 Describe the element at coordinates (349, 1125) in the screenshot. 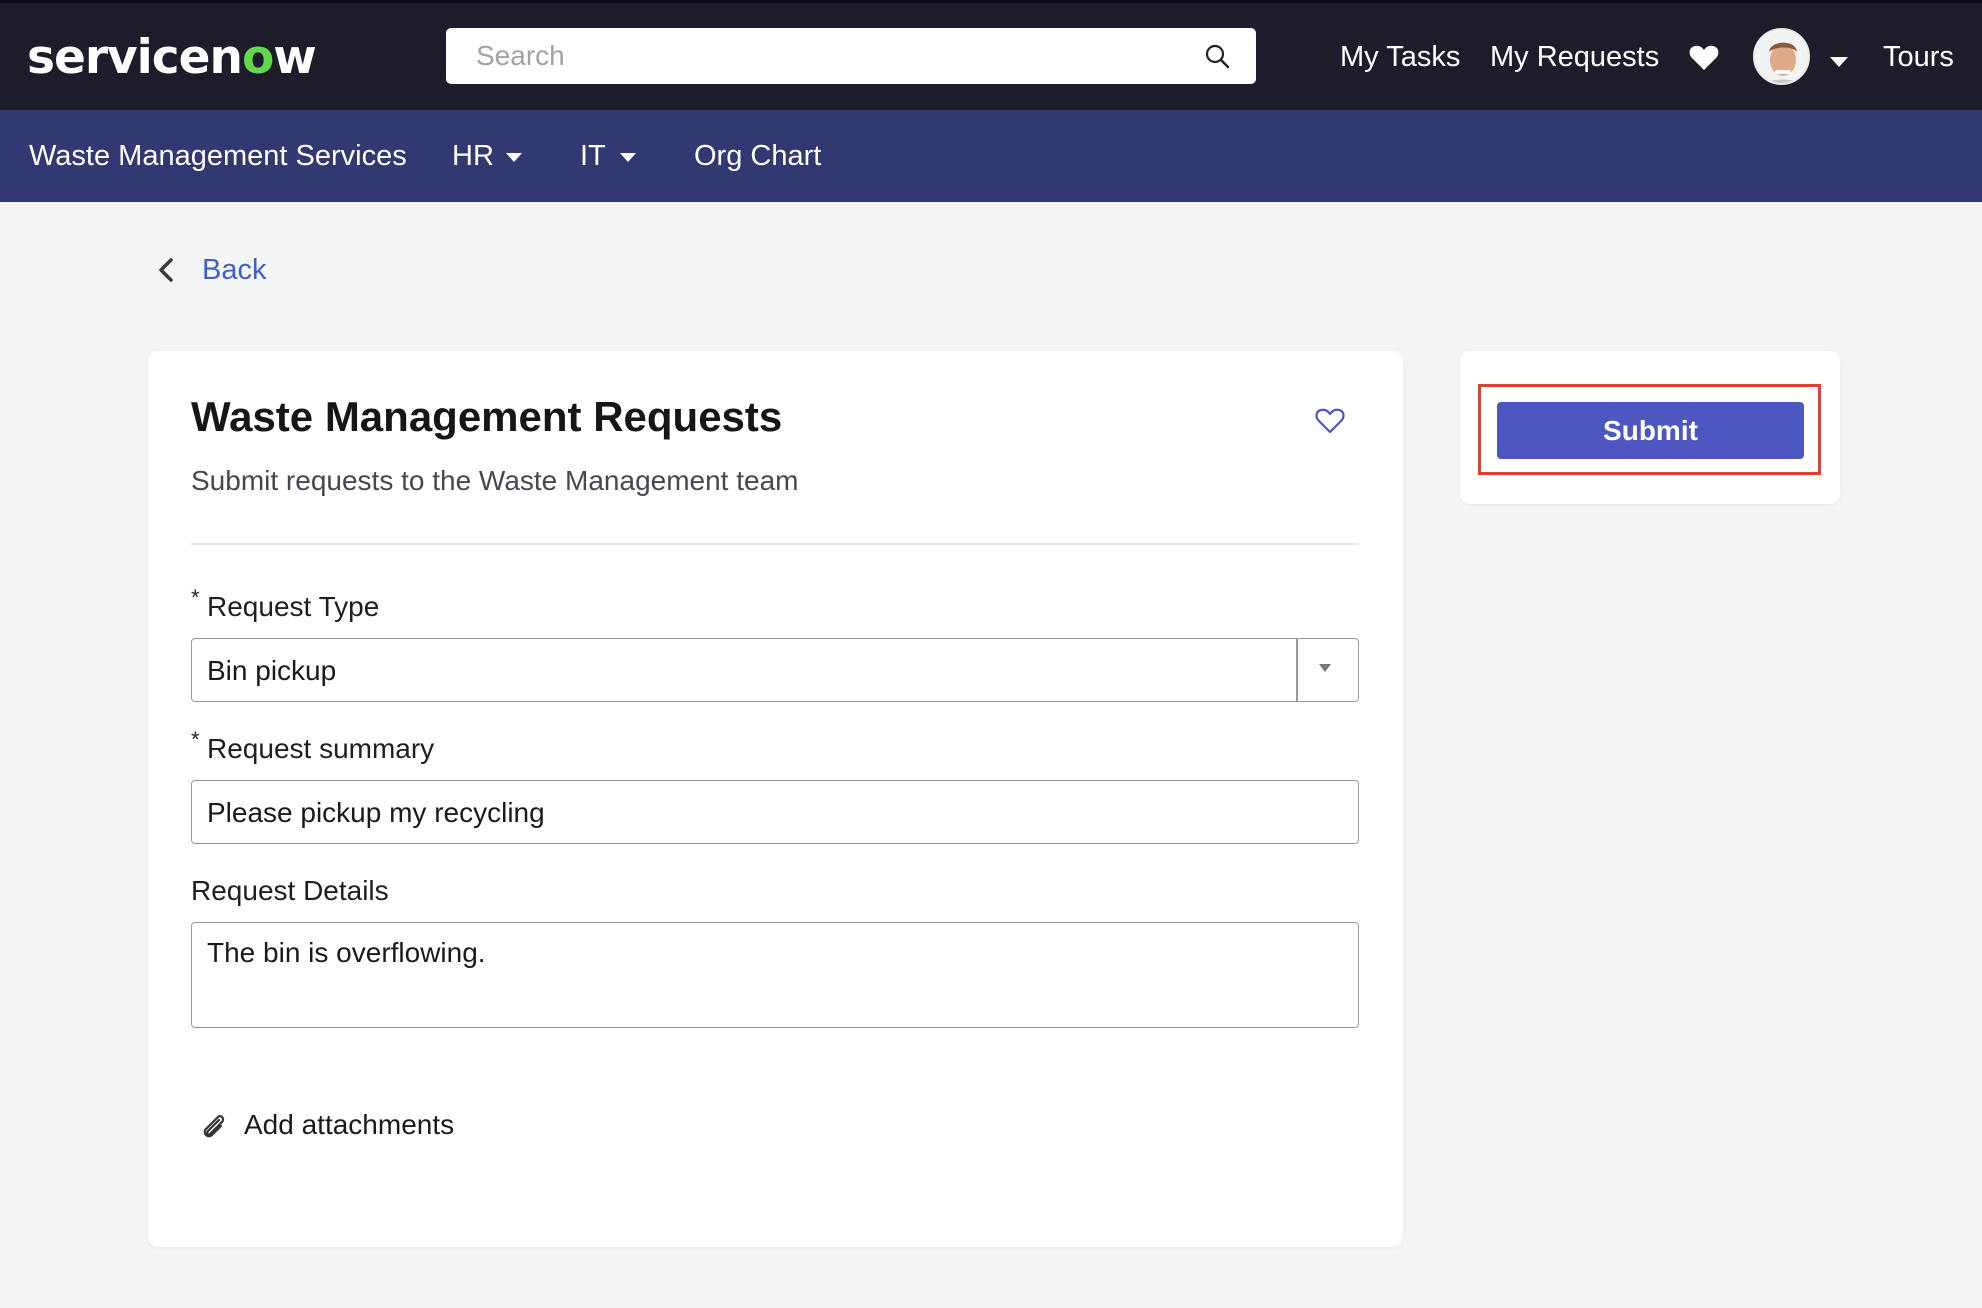

I see `add-attachments-label: Add attachments` at that location.